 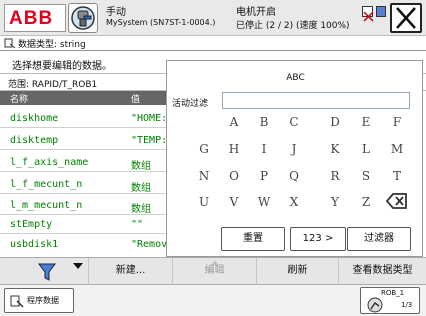 I want to click on program-data-icon, so click(x=17, y=301).